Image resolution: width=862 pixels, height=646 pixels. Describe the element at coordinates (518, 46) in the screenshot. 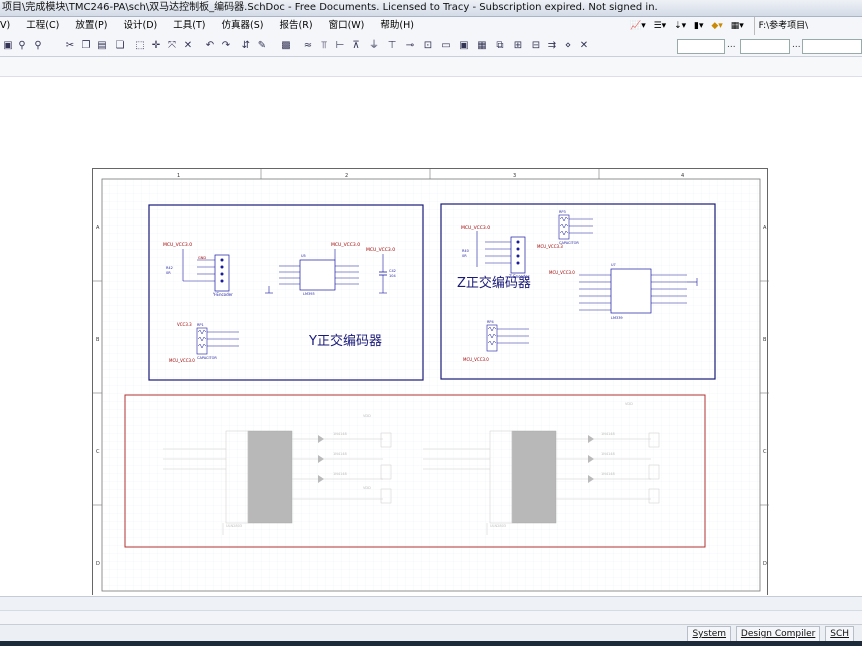

I see `harness-connector-icon: ⊞` at that location.